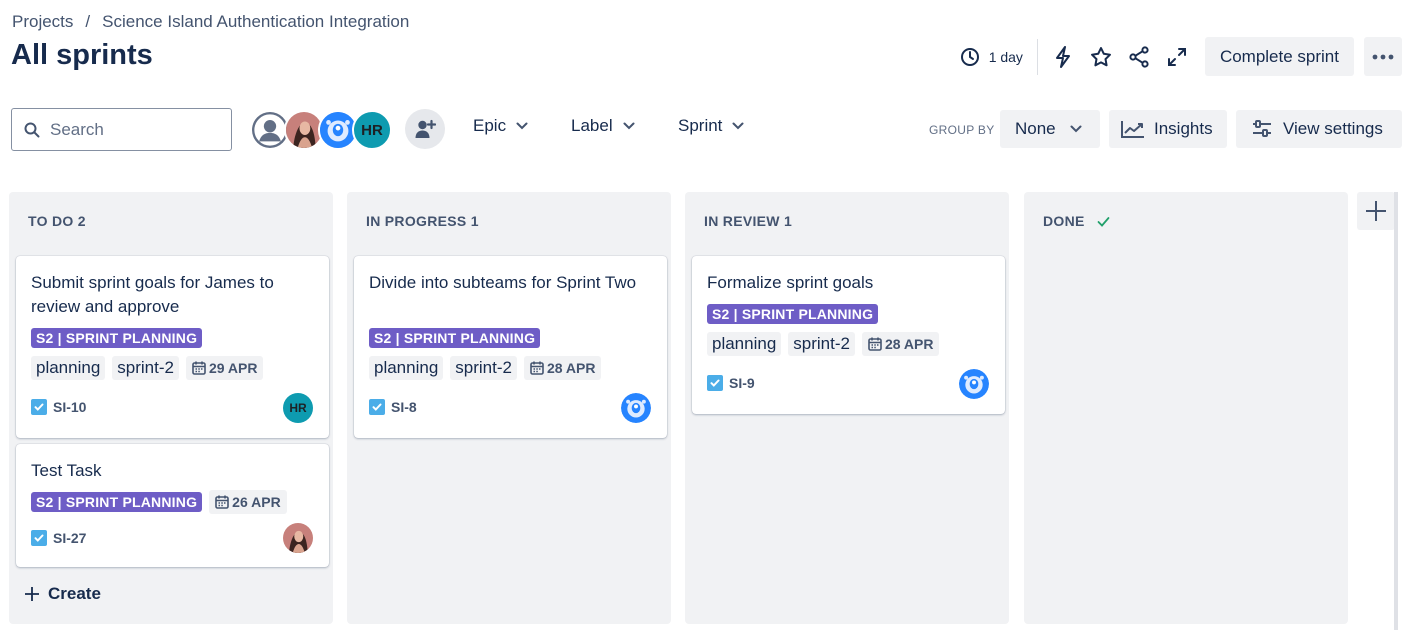 This screenshot has height=630, width=1411. I want to click on insights-button: Insights, so click(1168, 129).